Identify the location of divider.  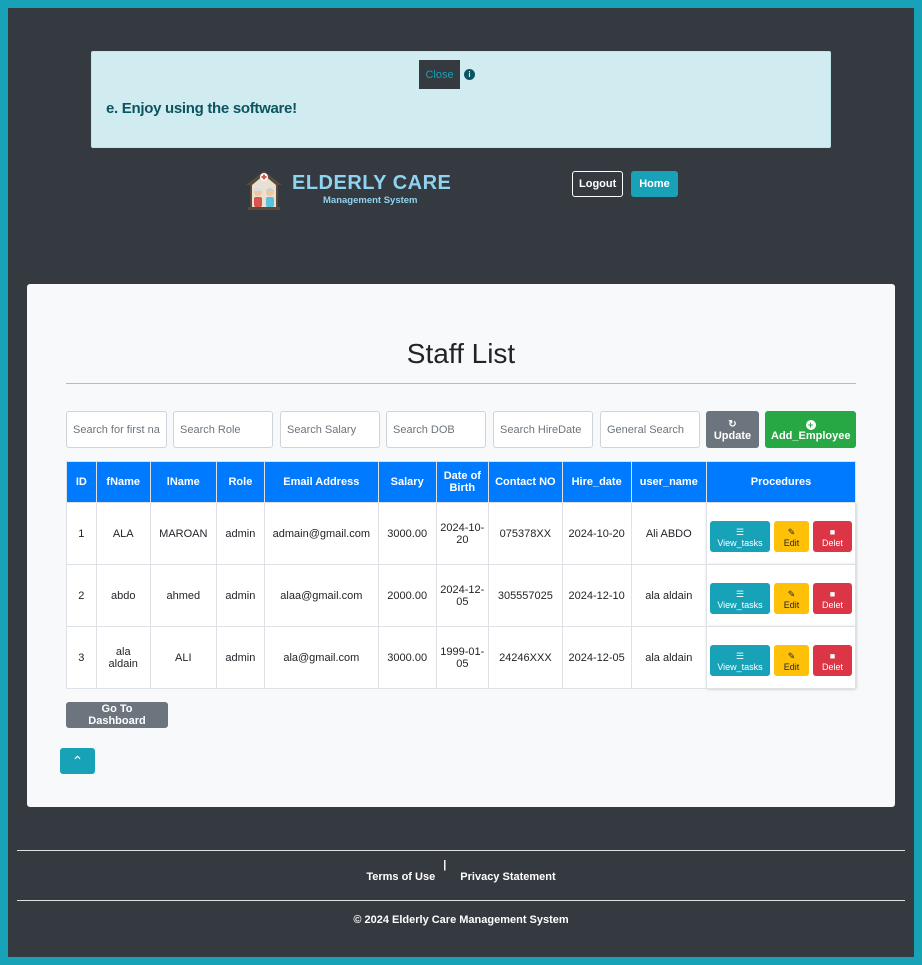
(461, 383).